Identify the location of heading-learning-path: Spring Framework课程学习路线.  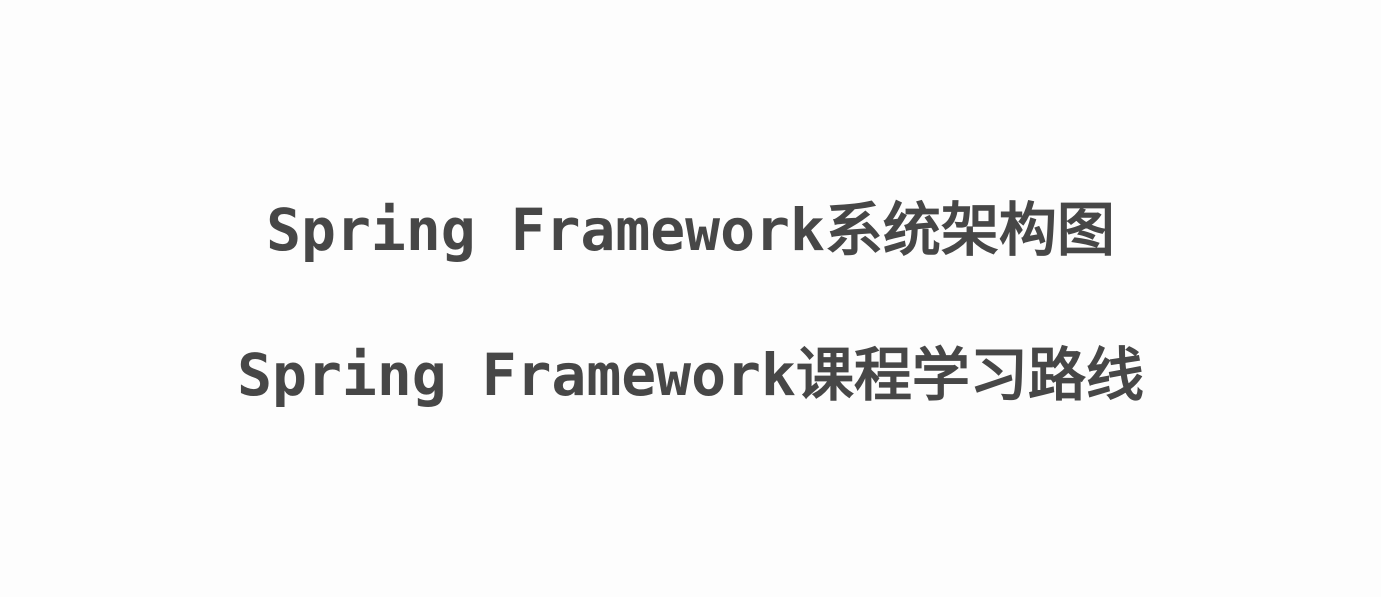
(690, 375).